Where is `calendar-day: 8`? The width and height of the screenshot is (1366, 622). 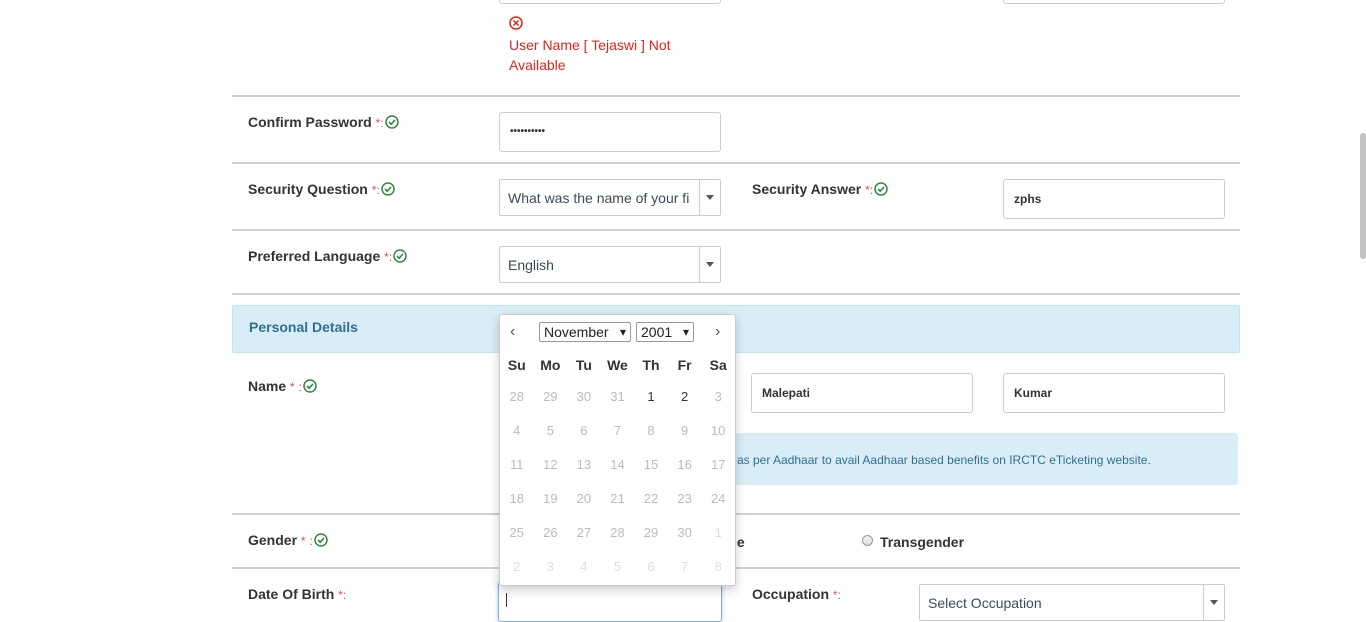 calendar-day: 8 is located at coordinates (718, 566).